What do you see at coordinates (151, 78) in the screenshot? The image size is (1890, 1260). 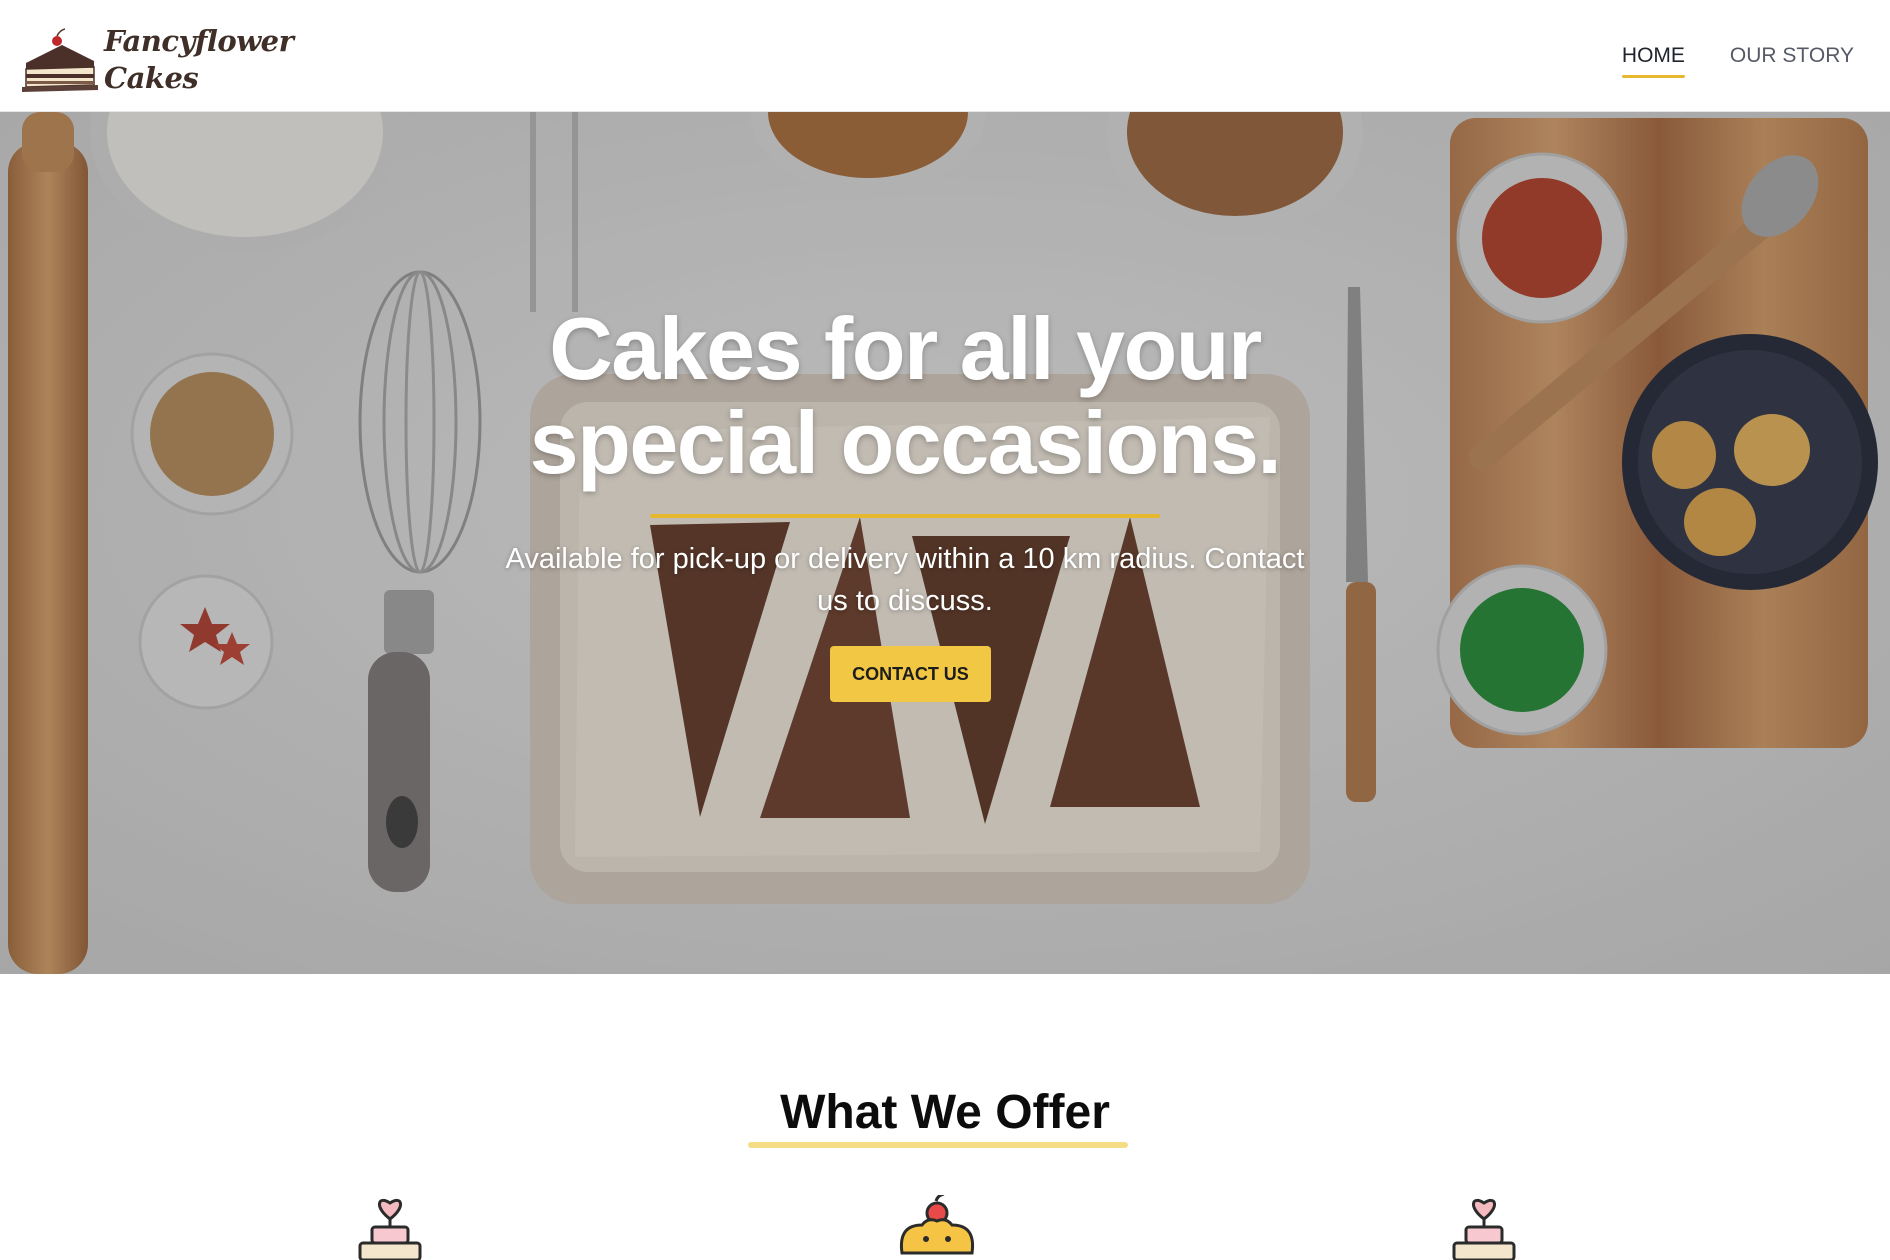 I see `brand-name-line2: Cakes` at bounding box center [151, 78].